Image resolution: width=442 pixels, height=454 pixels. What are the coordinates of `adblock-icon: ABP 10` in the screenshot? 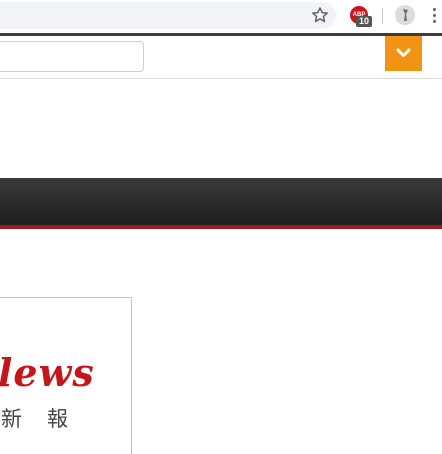 It's located at (361, 16).